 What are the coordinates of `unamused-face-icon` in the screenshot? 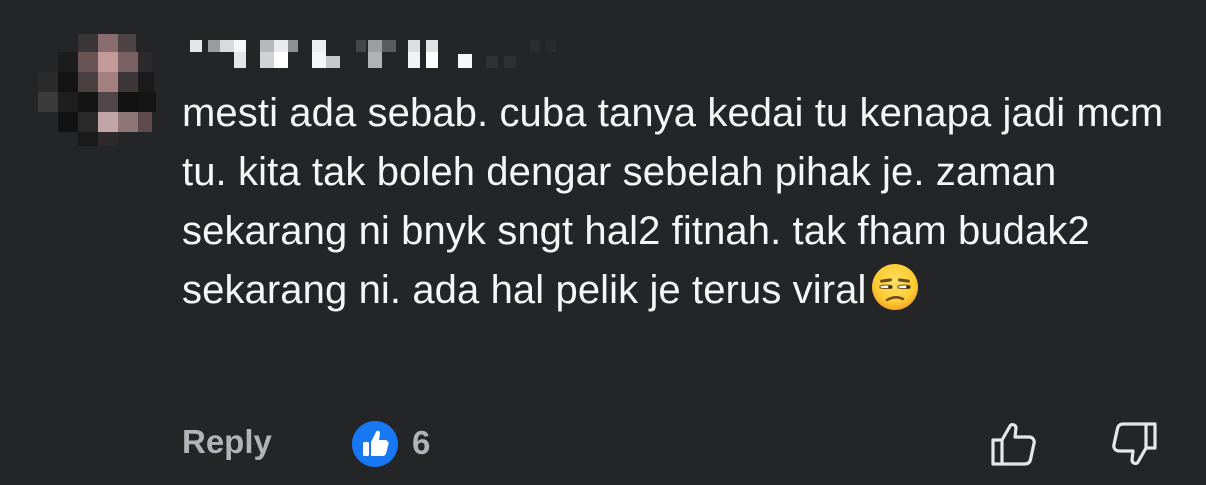 It's located at (895, 287).